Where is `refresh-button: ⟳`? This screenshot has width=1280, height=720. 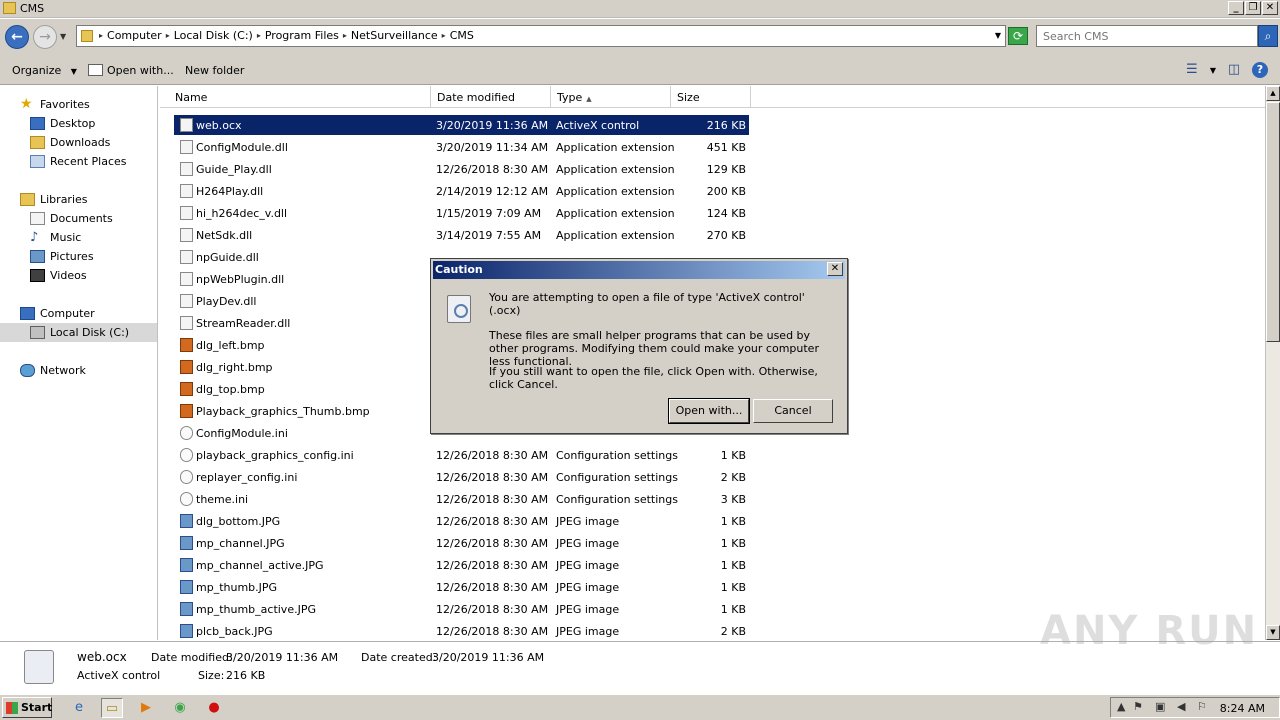
refresh-button: ⟳ is located at coordinates (1018, 36).